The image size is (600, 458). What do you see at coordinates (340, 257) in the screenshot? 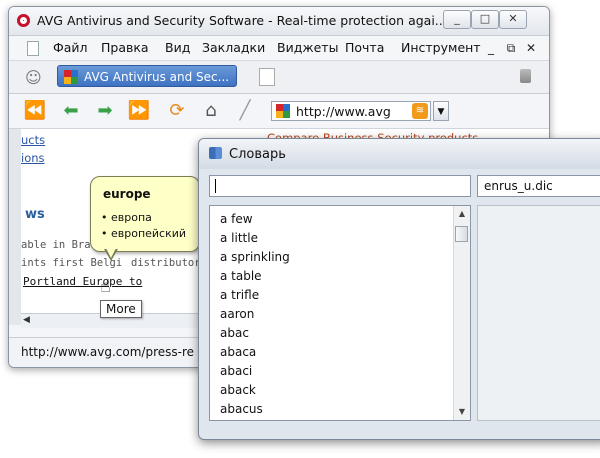
I see `list-item: a sprinkling` at bounding box center [340, 257].